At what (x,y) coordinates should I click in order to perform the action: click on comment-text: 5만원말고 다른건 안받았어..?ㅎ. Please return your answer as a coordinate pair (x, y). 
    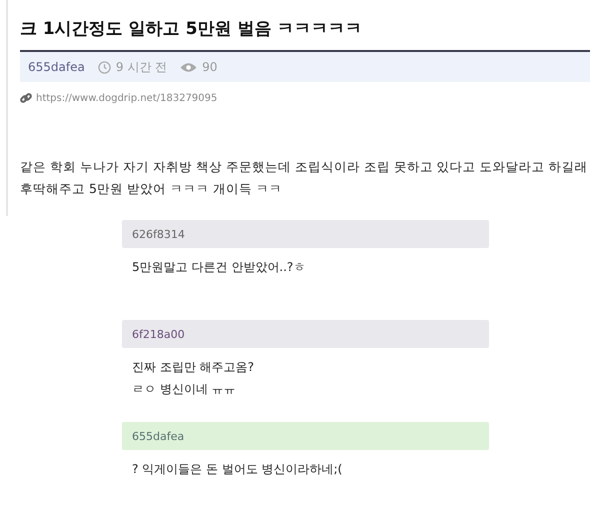
    Looking at the image, I should click on (219, 267).